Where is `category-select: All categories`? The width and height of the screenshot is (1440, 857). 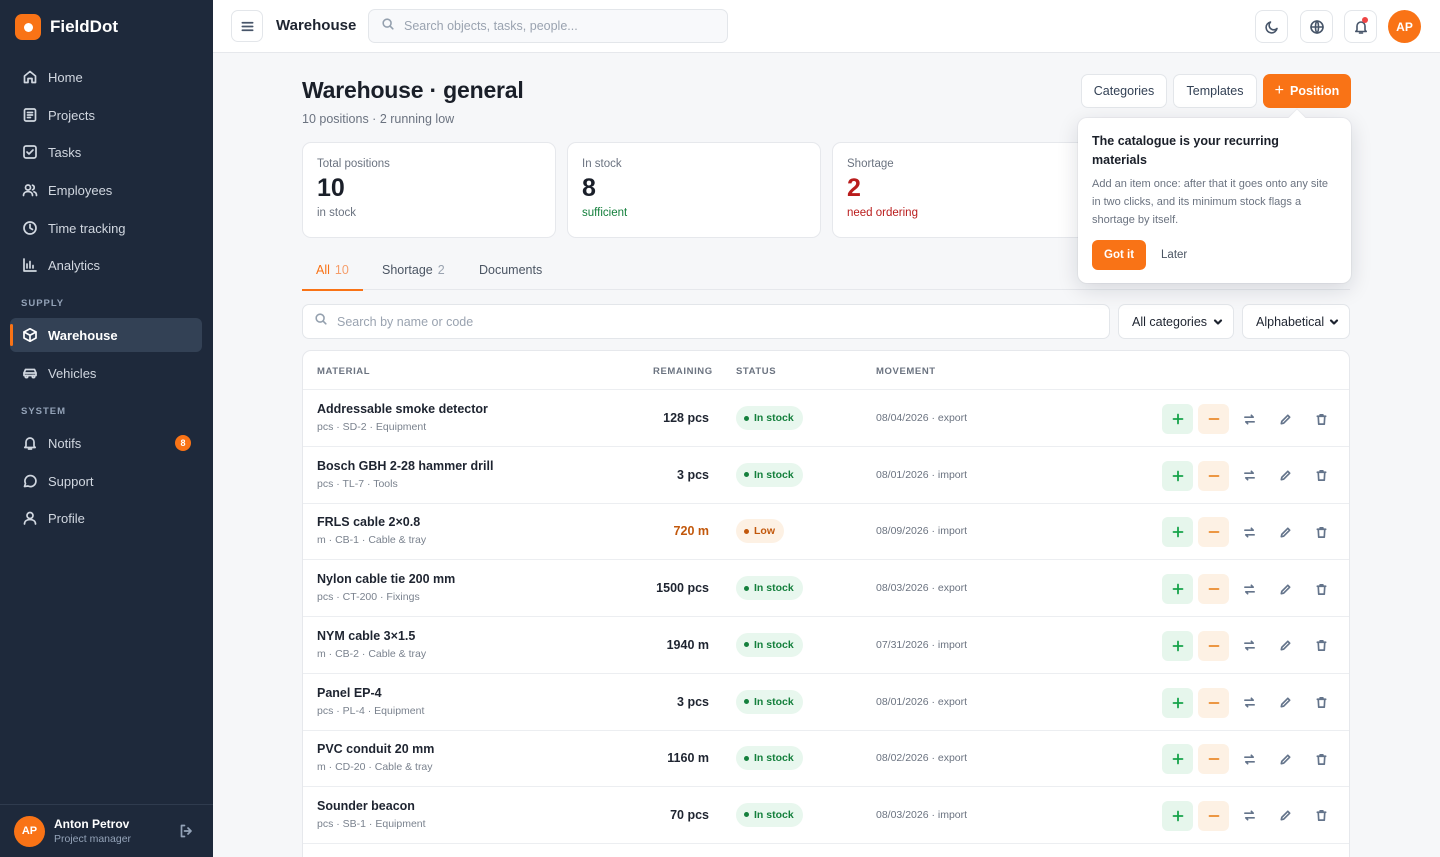
category-select: All categories is located at coordinates (1176, 321).